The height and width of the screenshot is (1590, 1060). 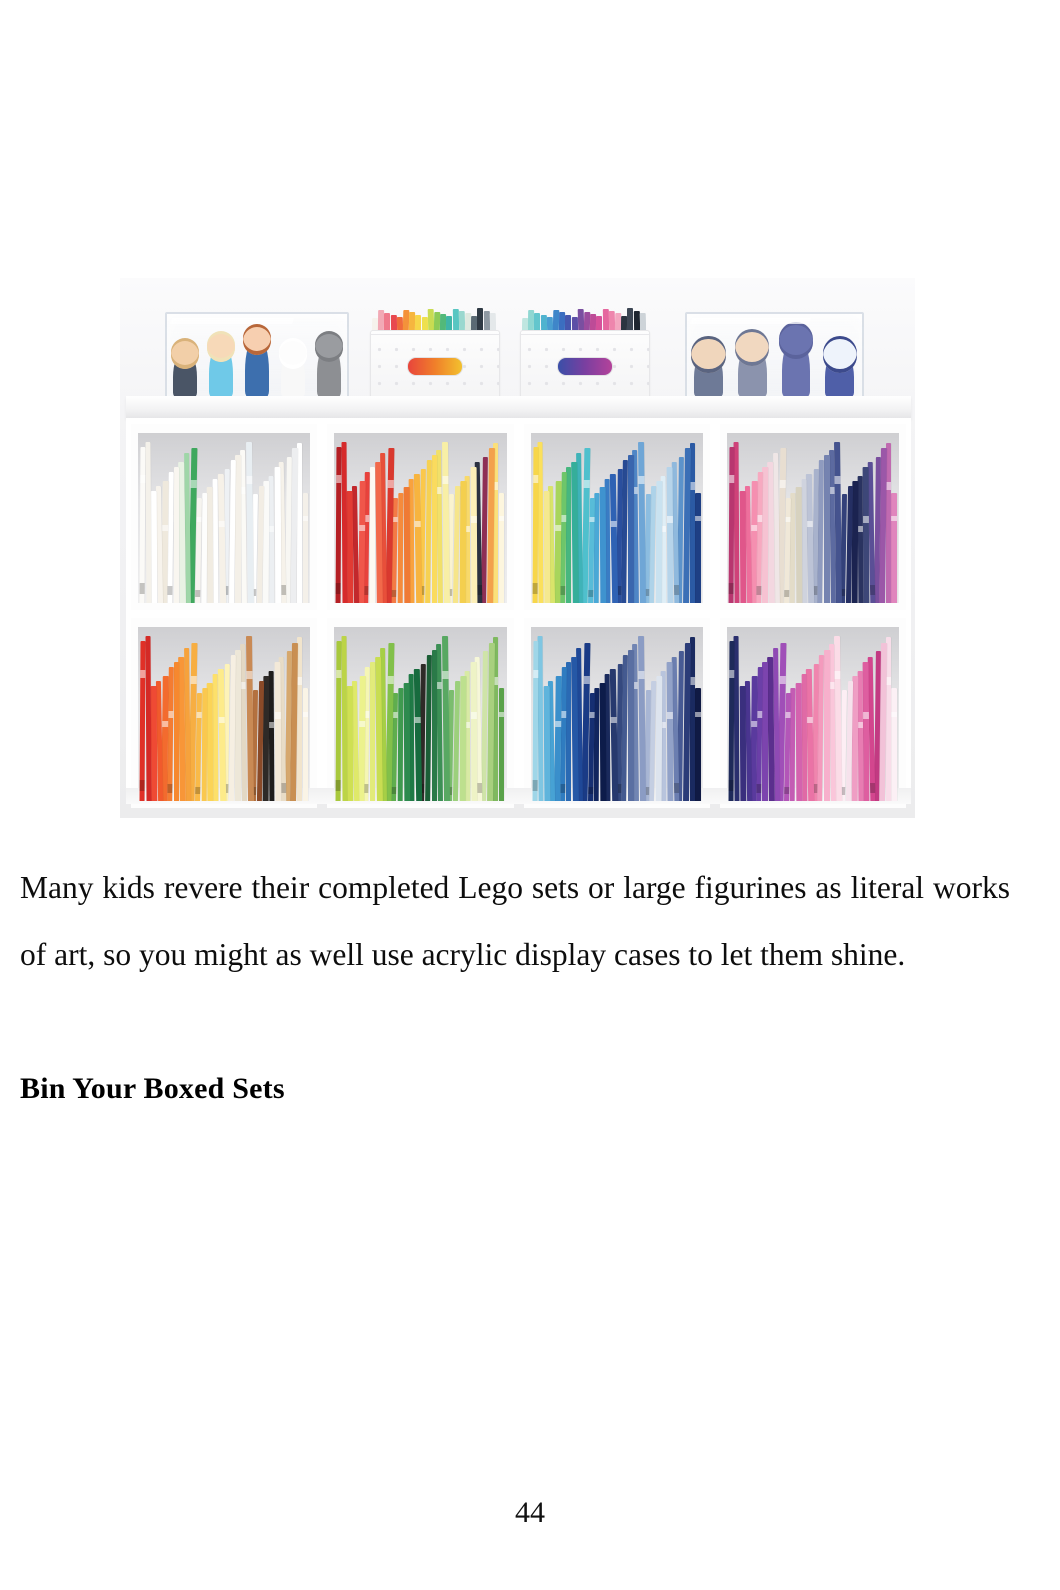 I want to click on cube-row-bottom, so click(x=518, y=713).